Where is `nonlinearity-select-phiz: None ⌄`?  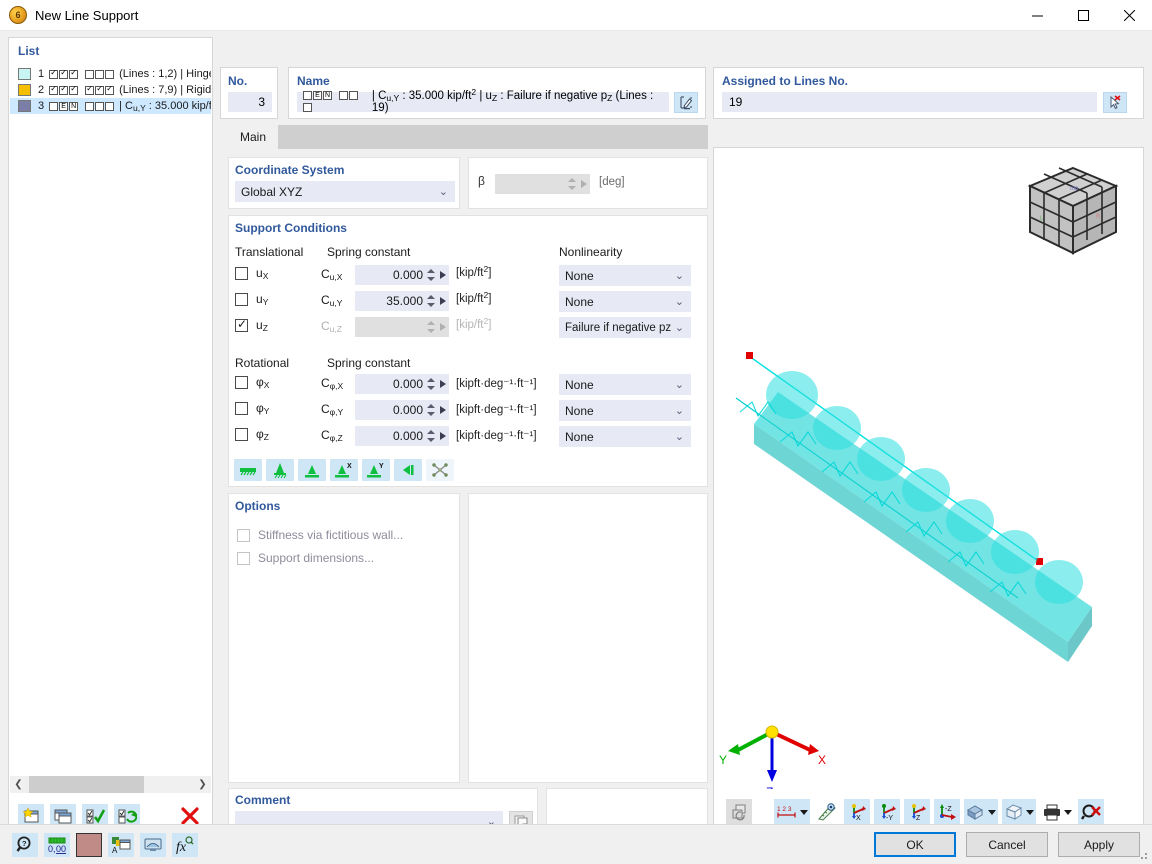
nonlinearity-select-phiz: None ⌄ is located at coordinates (625, 436).